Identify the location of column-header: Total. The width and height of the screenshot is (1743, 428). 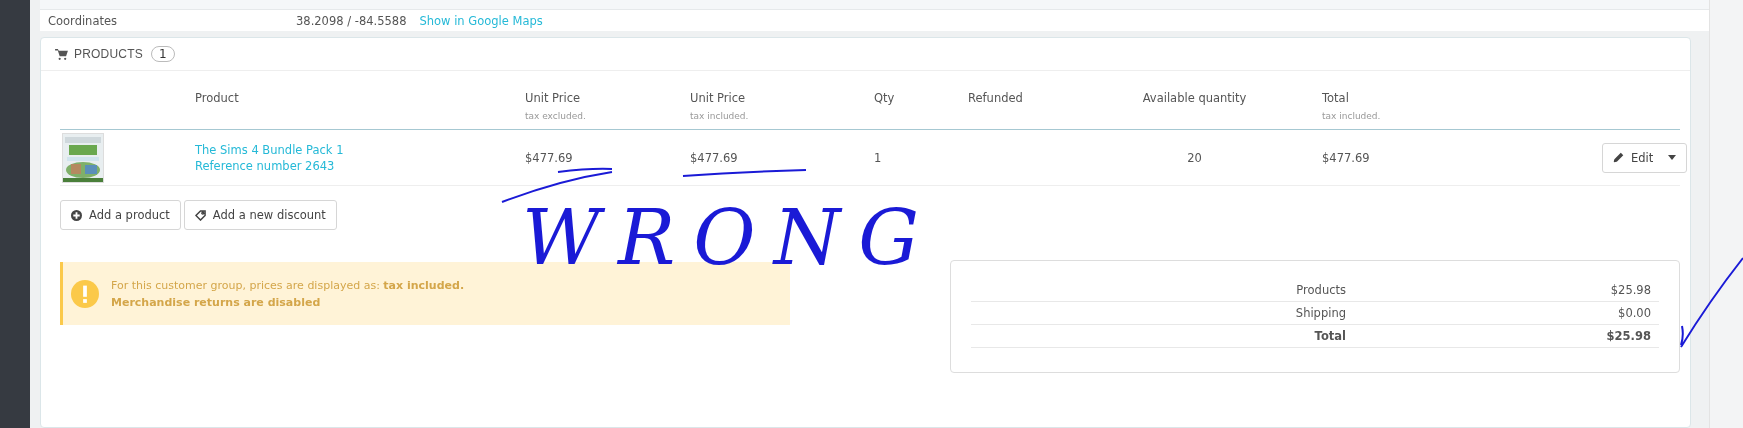
(1336, 98).